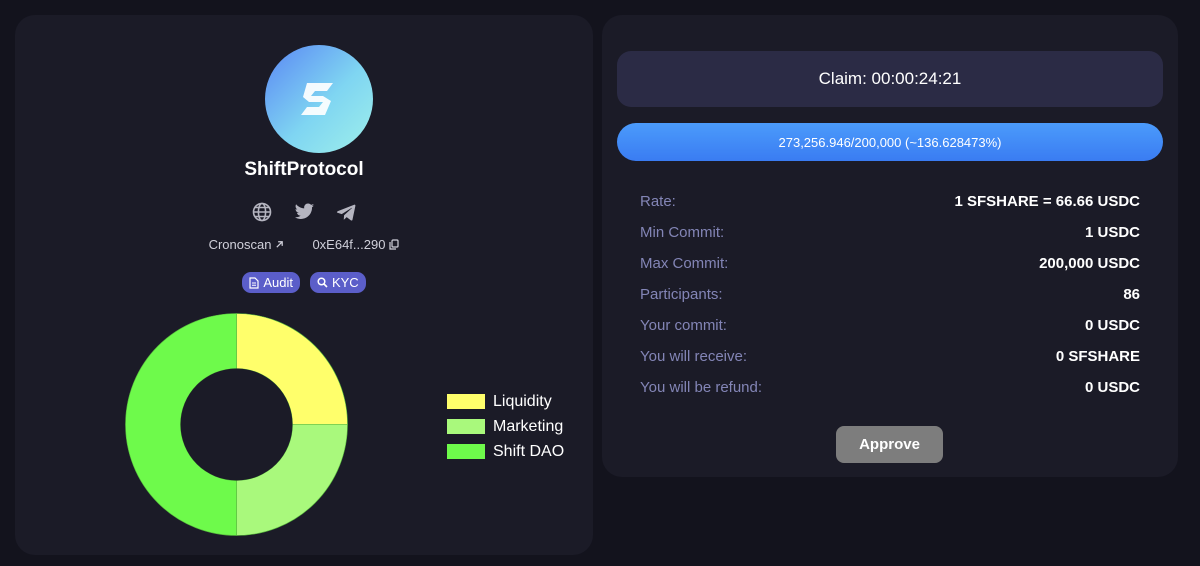 Image resolution: width=1200 pixels, height=566 pixels. I want to click on cronoscan-link: Cronoscan, so click(247, 244).